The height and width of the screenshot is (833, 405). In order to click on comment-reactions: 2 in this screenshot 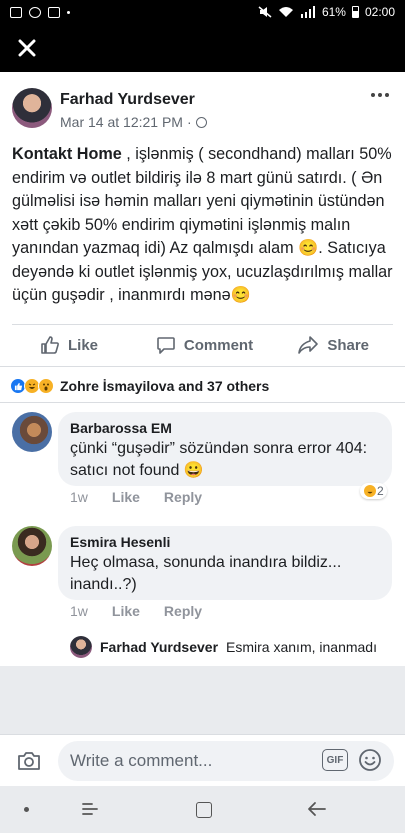, I will do `click(373, 491)`.